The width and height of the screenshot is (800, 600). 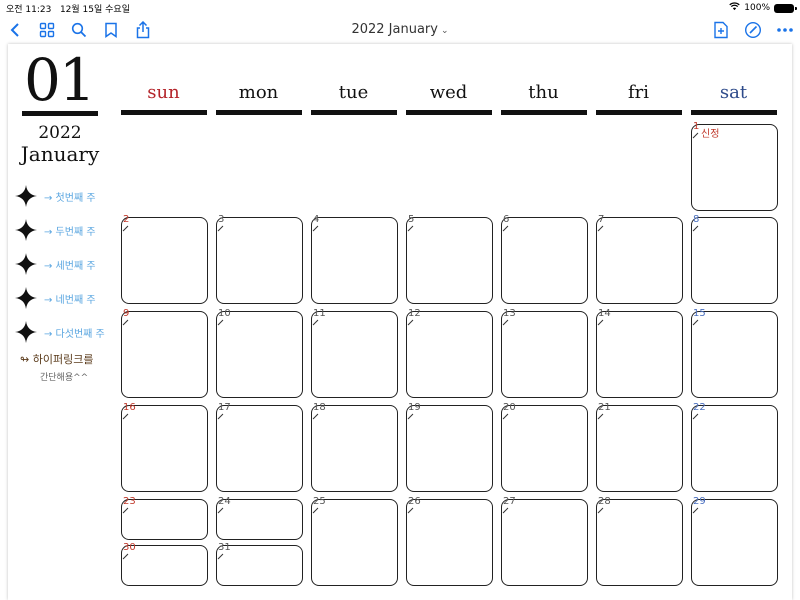 What do you see at coordinates (63, 359) in the screenshot?
I see `note-line-1-text: 하이퍼링크를` at bounding box center [63, 359].